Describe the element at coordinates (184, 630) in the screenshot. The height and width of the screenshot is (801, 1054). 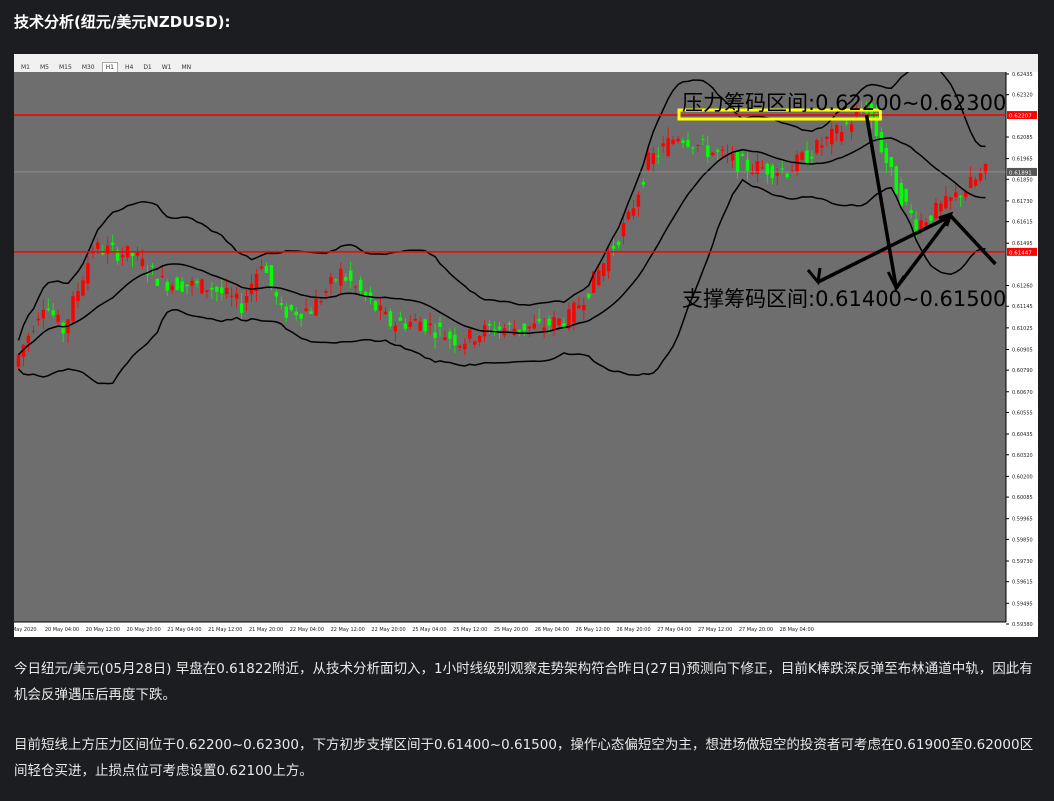
I see `time-tick-label: 21 May 04:00` at that location.